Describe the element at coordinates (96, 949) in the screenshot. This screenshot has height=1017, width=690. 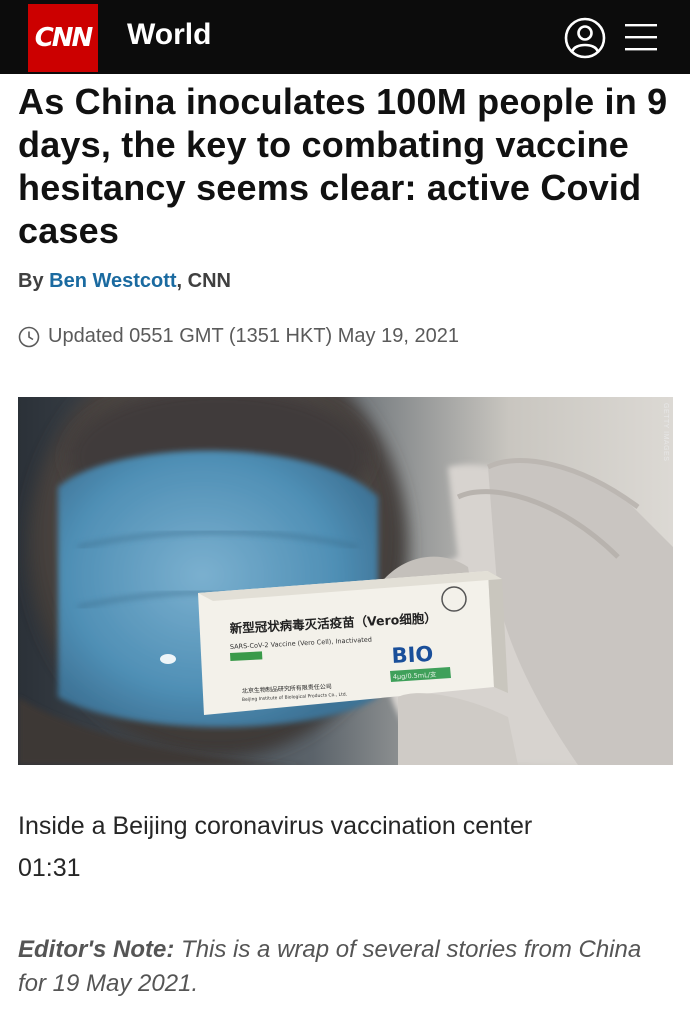
I see `editors-note-label: Editor's Note:` at that location.